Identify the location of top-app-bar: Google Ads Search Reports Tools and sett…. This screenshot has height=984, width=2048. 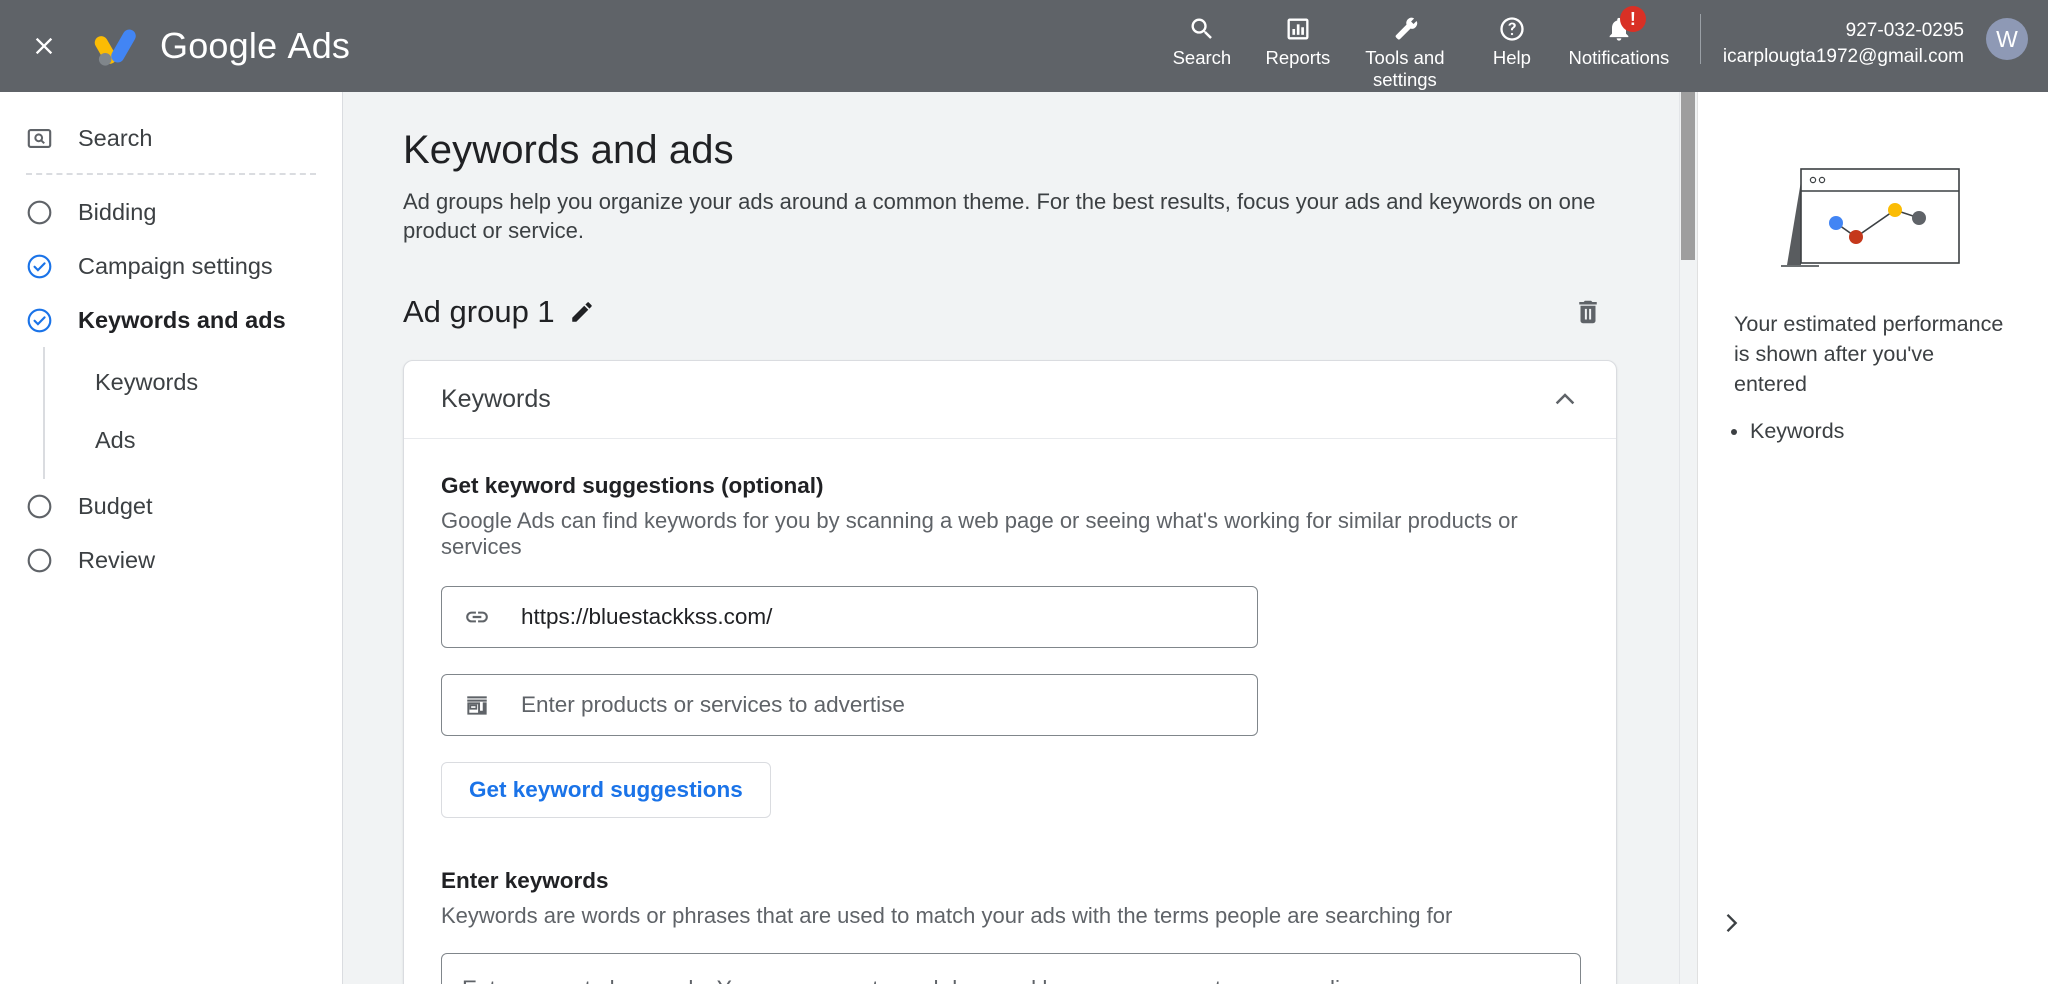
(1024, 46).